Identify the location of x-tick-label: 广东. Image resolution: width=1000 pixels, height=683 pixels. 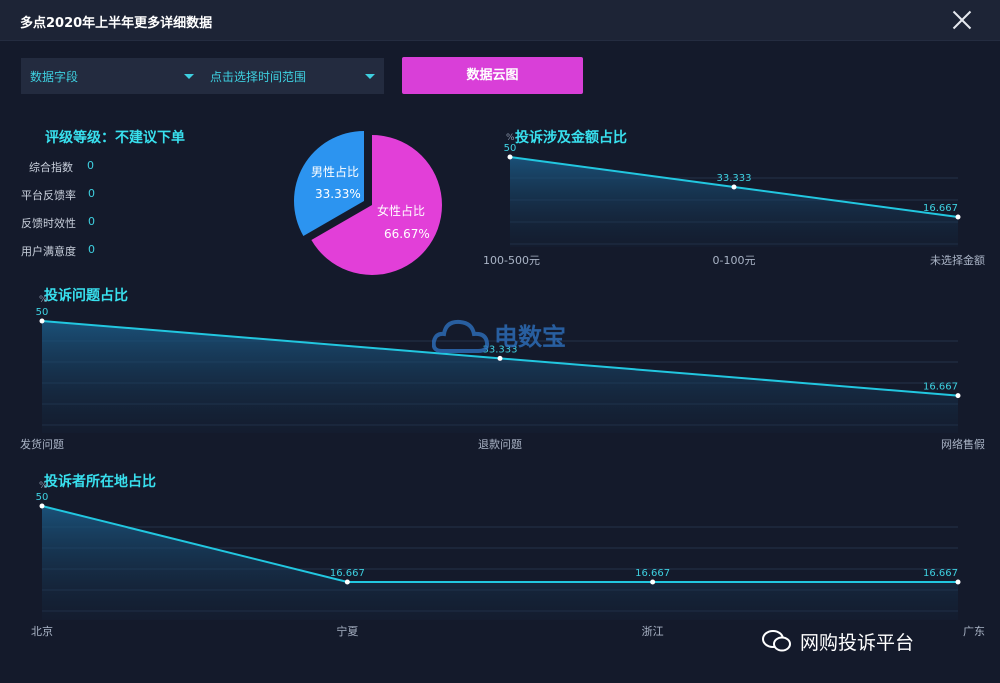
(974, 631).